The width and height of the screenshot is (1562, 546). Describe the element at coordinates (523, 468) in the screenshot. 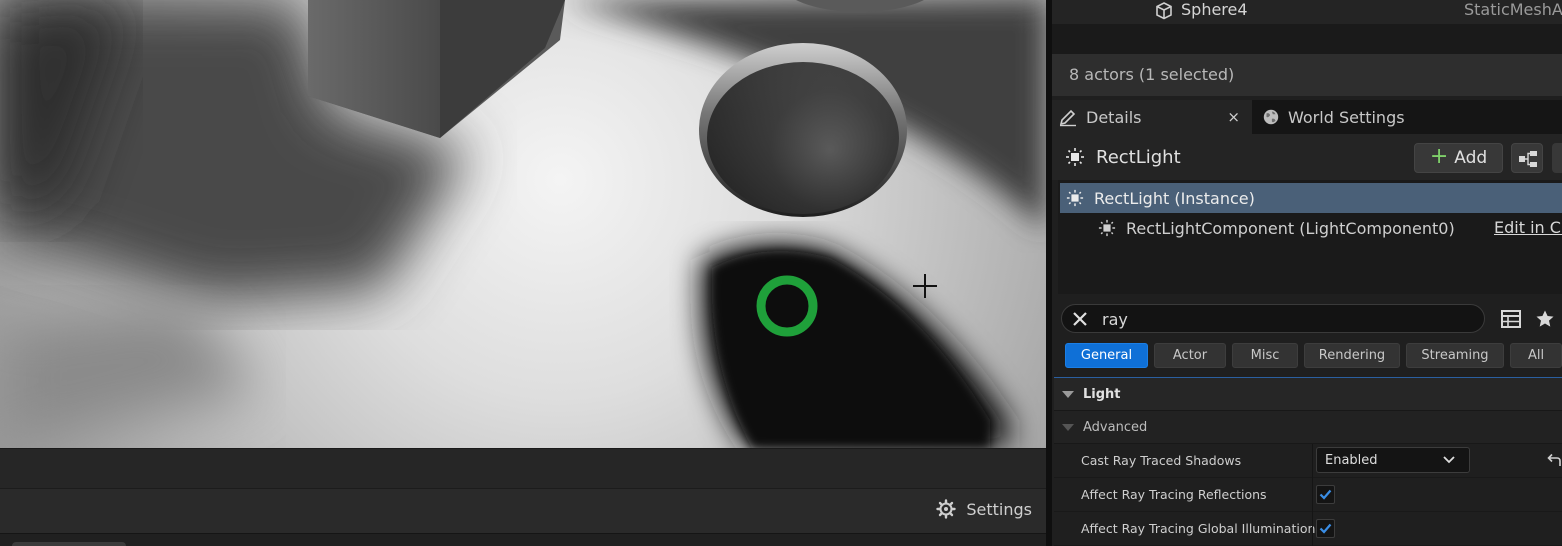

I see `viewport-status-strip` at that location.